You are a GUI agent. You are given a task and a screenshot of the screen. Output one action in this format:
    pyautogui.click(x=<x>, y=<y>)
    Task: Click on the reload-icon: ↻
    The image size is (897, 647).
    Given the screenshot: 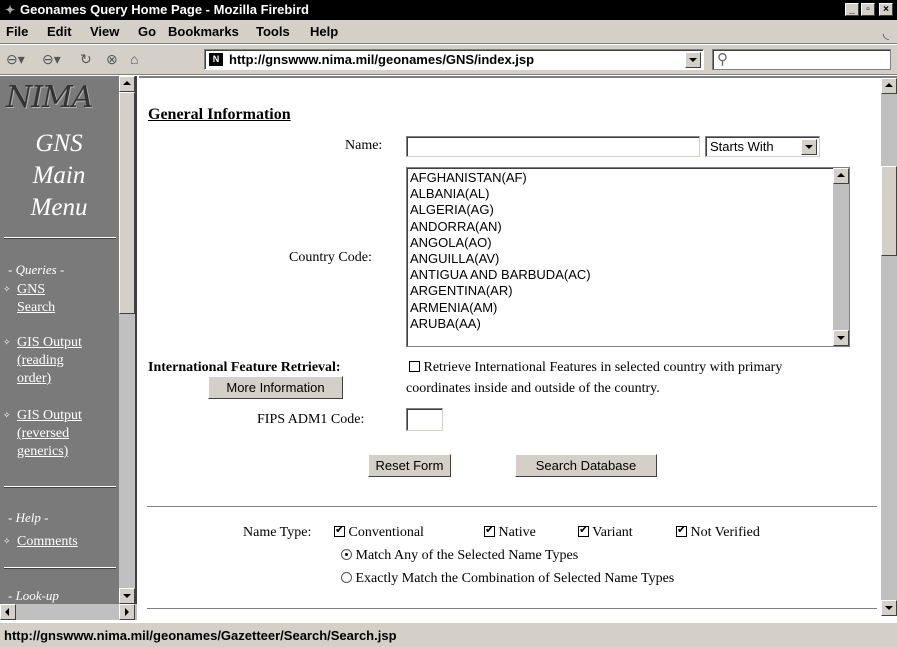 What is the action you would take?
    pyautogui.click(x=86, y=59)
    